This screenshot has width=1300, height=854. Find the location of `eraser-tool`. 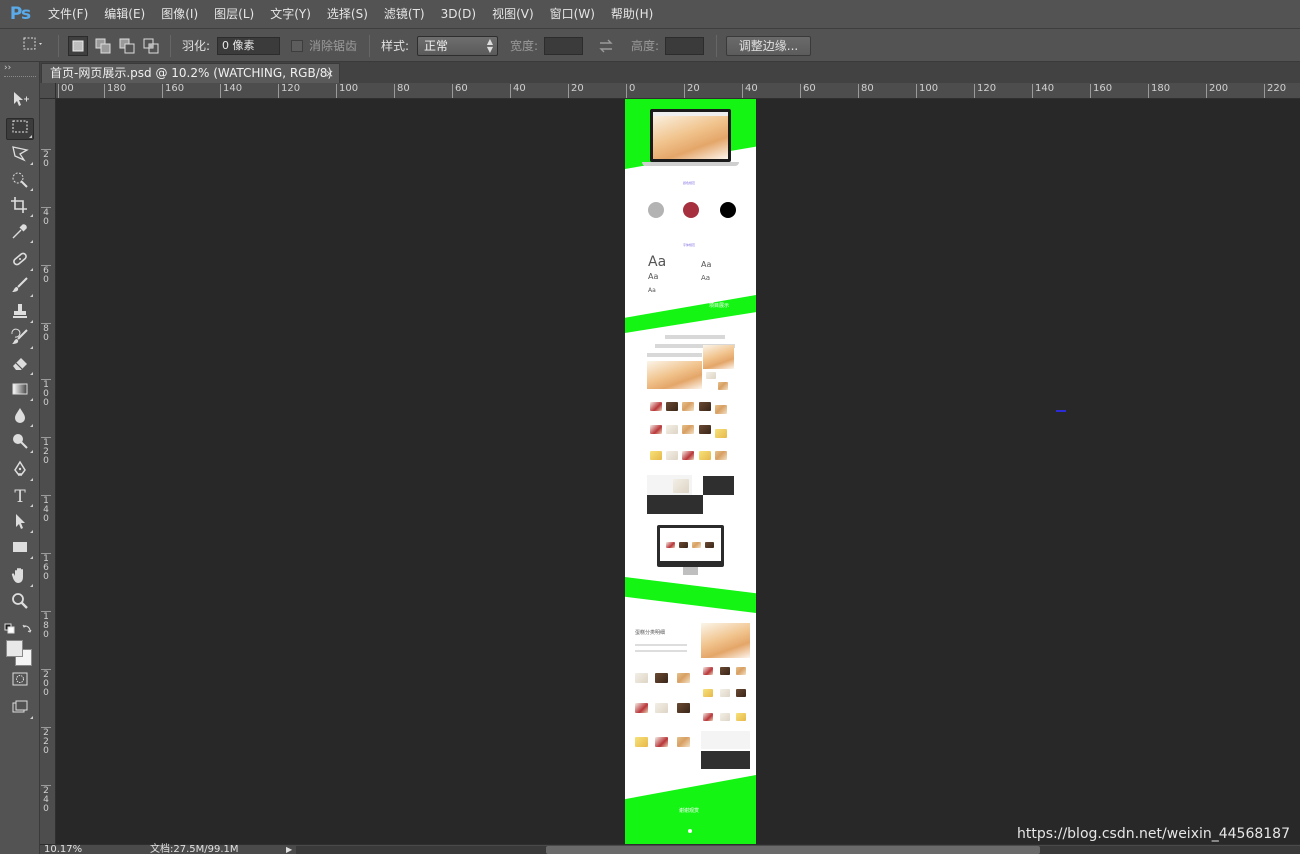

eraser-tool is located at coordinates (20, 365).